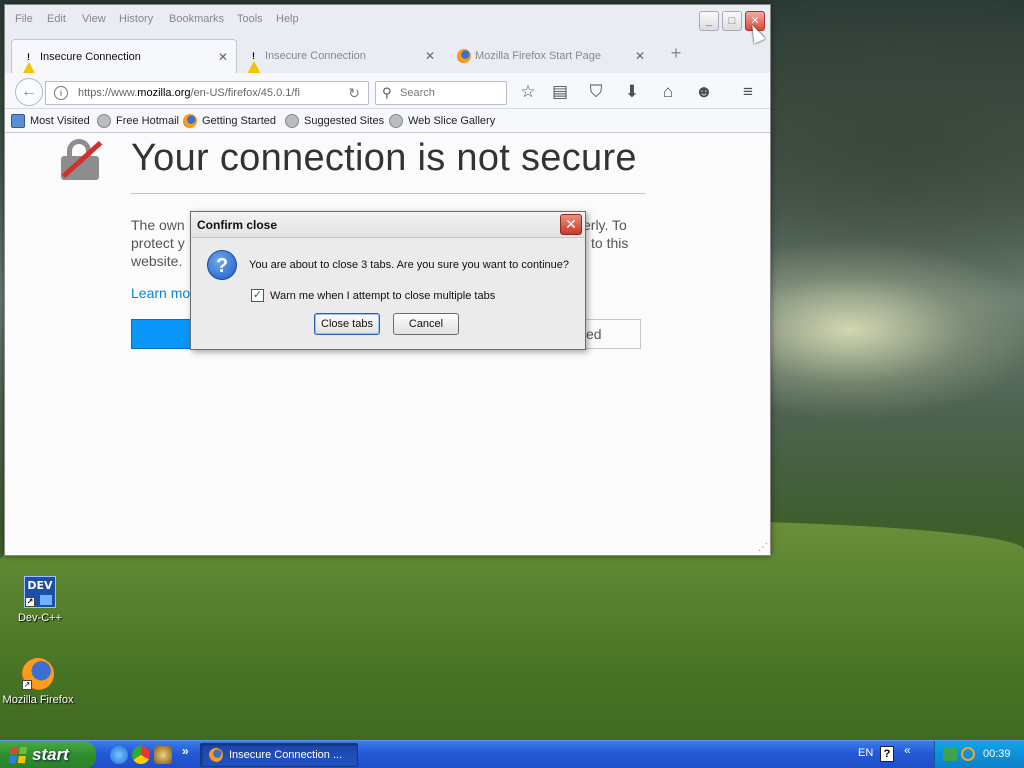 The image size is (1024, 768). I want to click on firefox-icon: ↗, so click(38, 674).